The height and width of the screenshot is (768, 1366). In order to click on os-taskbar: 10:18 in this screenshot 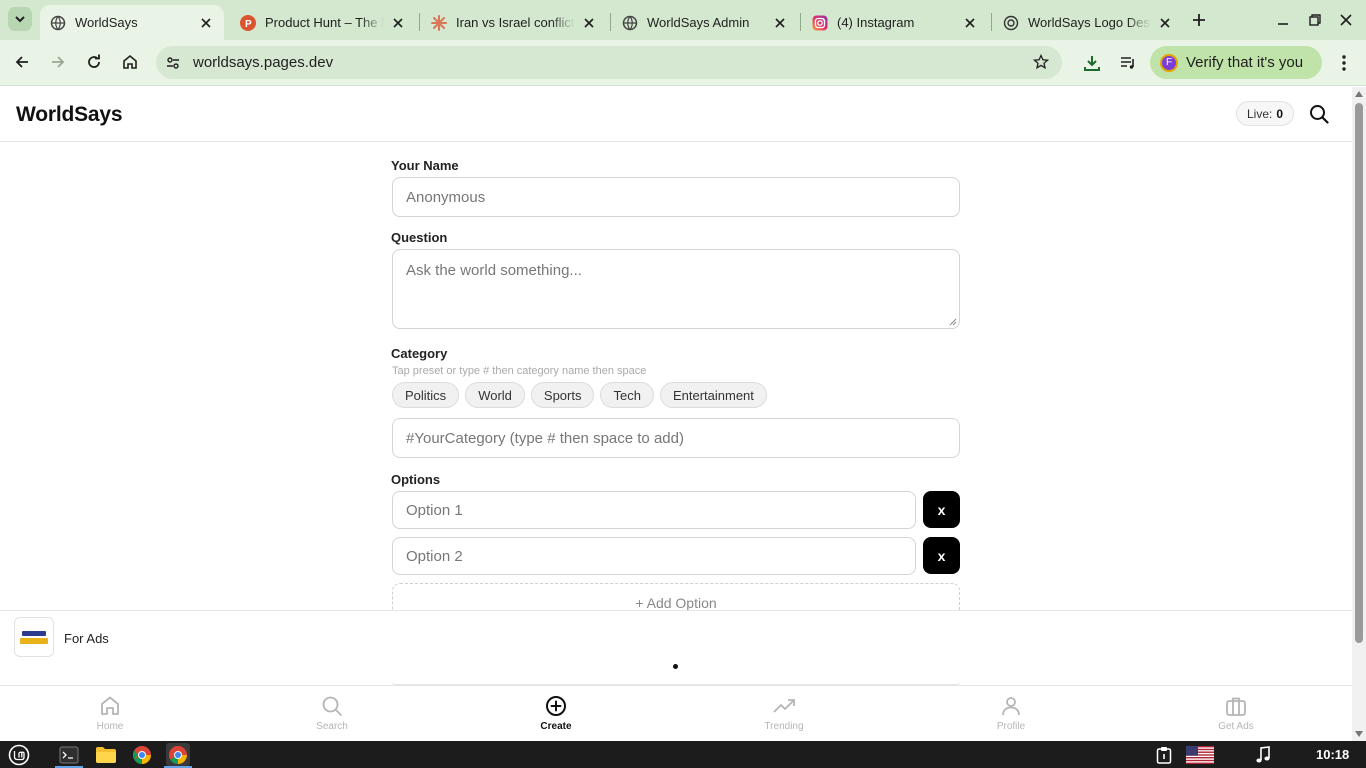, I will do `click(683, 754)`.